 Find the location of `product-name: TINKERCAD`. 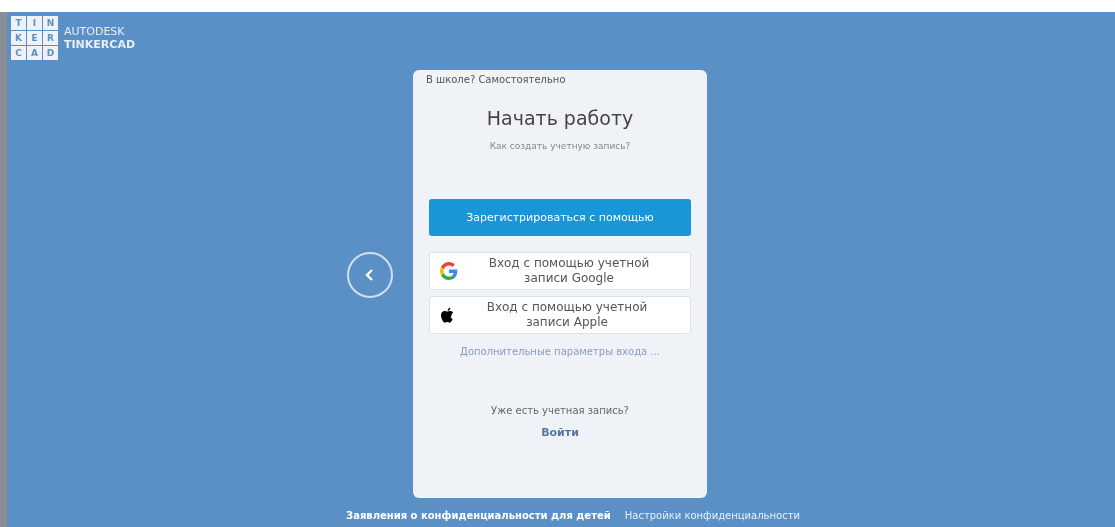

product-name: TINKERCAD is located at coordinates (100, 44).